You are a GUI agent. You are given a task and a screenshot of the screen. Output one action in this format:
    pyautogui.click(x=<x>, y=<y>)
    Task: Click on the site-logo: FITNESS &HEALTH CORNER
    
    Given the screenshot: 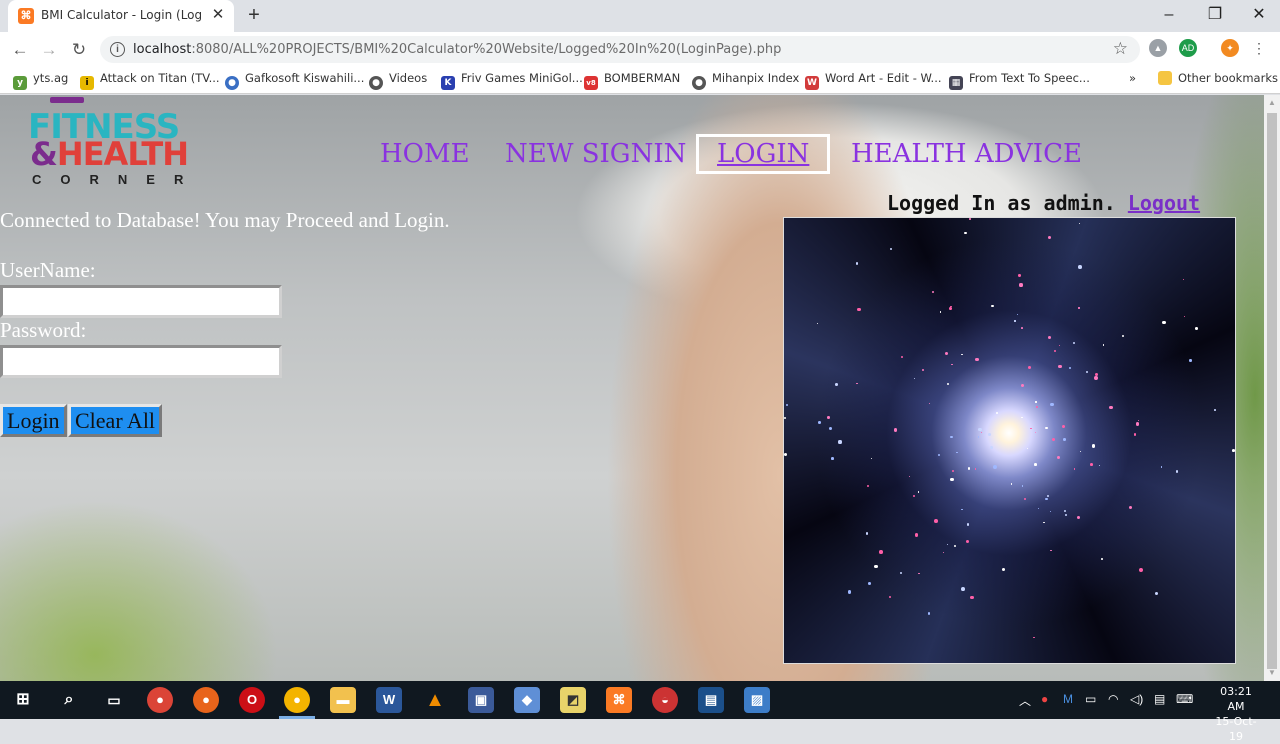 What is the action you would take?
    pyautogui.click(x=123, y=142)
    